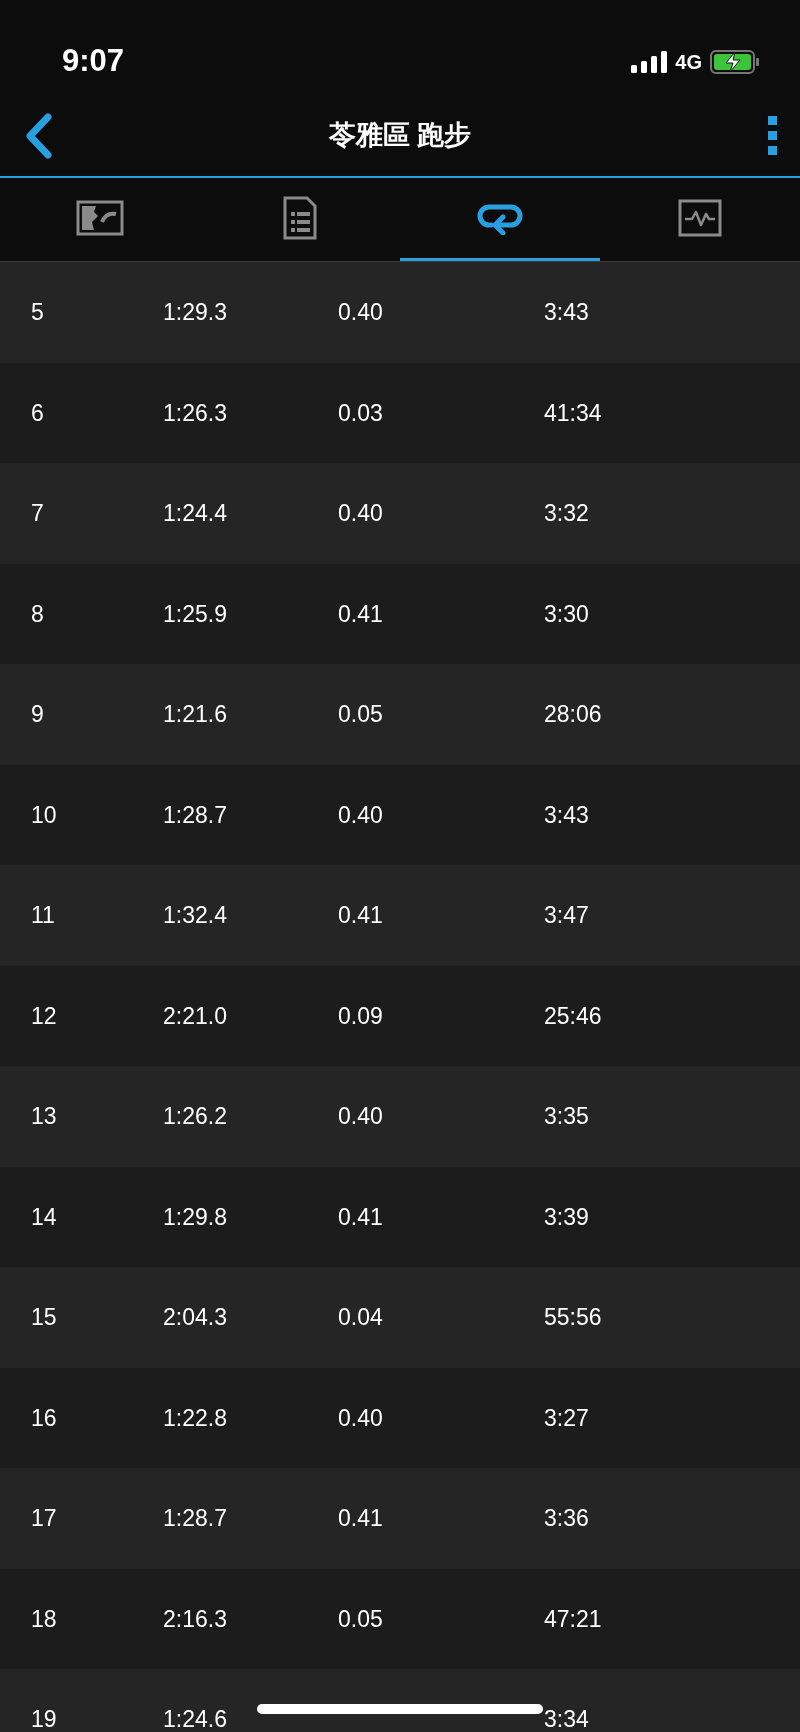 This screenshot has width=800, height=1732. What do you see at coordinates (37, 412) in the screenshot?
I see `table-cell: 6` at bounding box center [37, 412].